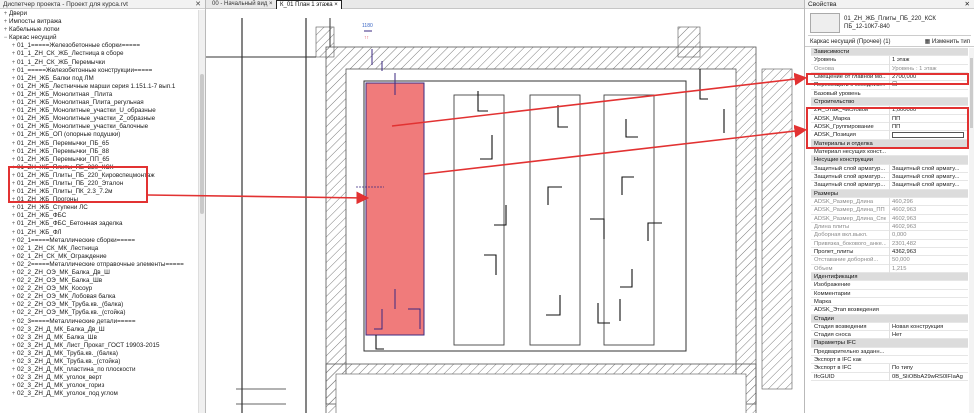 The width and height of the screenshot is (974, 413). What do you see at coordinates (927, 260) in the screenshot?
I see `property-value: 50,000` at bounding box center [927, 260].